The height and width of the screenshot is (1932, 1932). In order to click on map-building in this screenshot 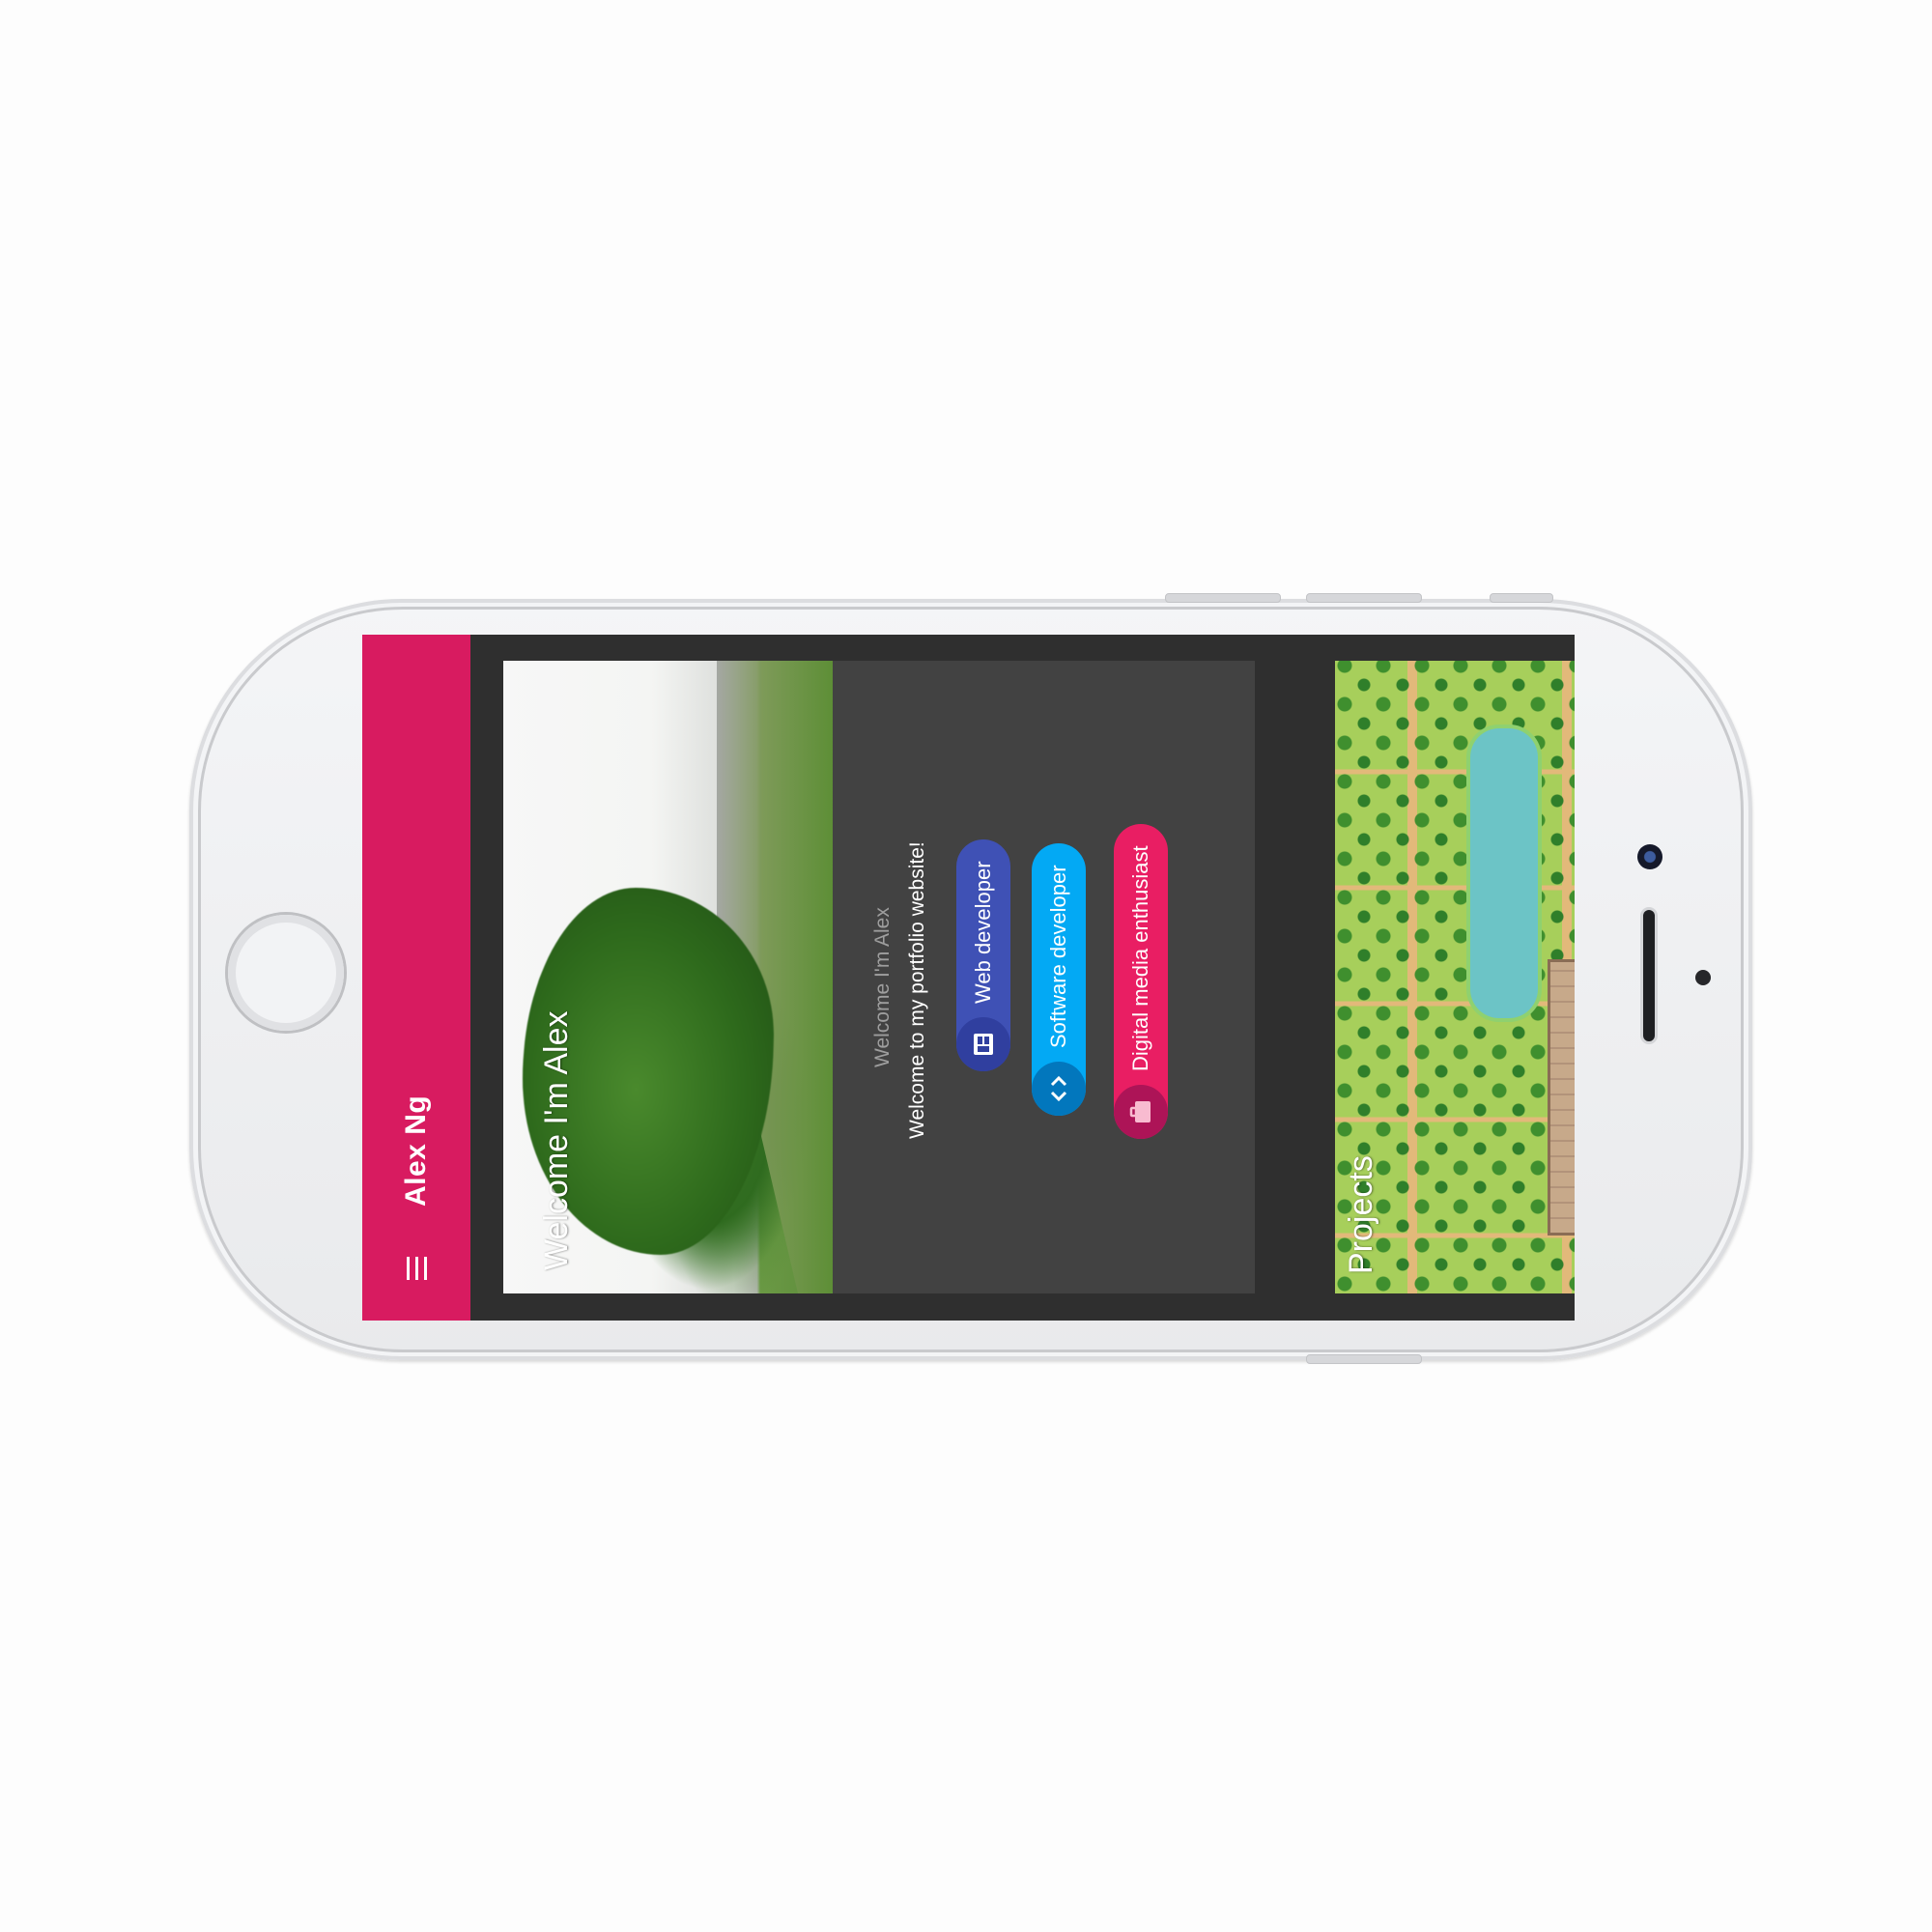, I will do `click(1561, 1097)`.